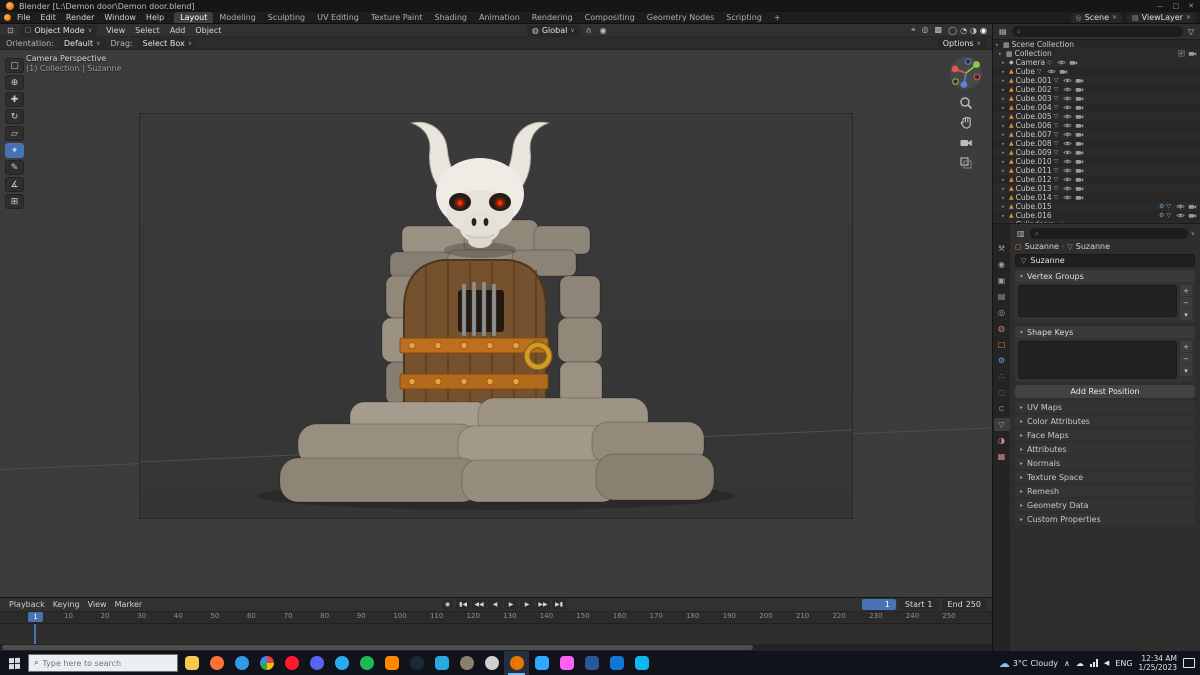 This screenshot has height=675, width=1200. Describe the element at coordinates (552, 17) in the screenshot. I see `workspace-tab: Rendering` at that location.